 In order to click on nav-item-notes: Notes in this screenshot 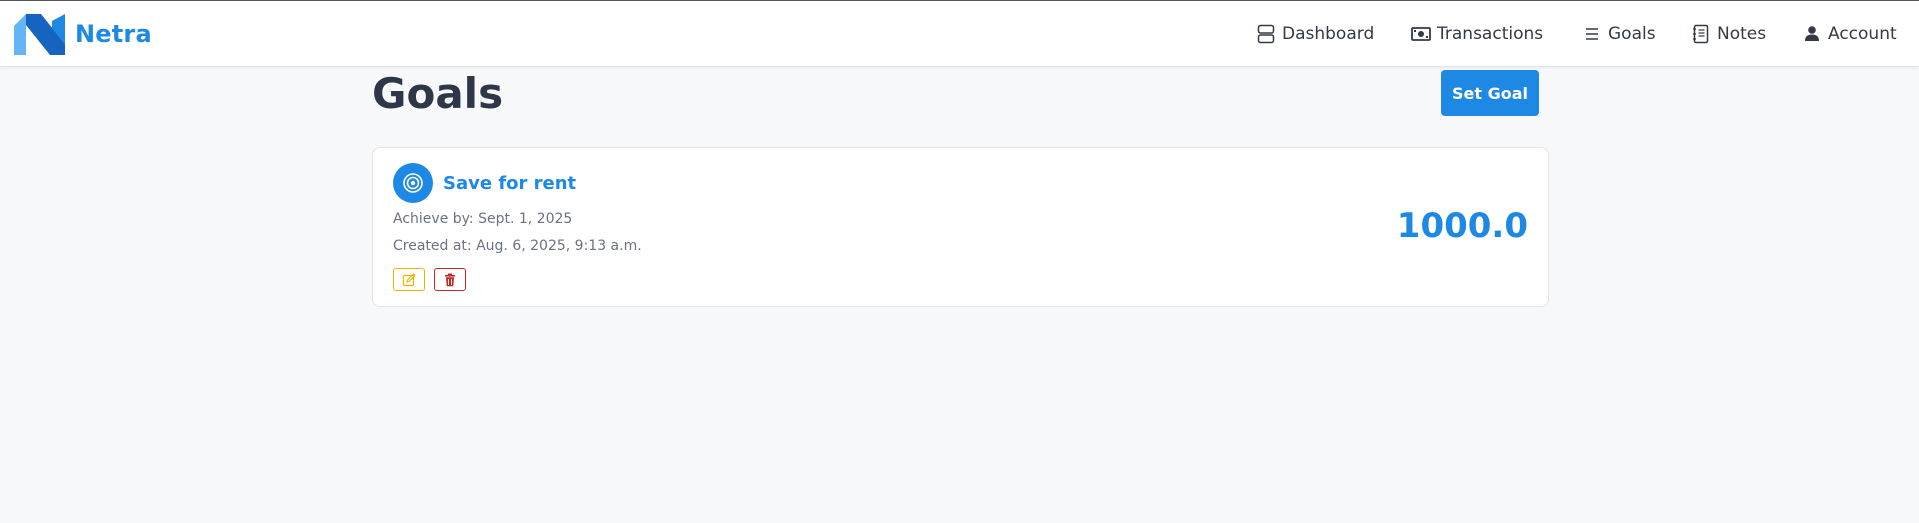, I will do `click(1728, 34)`.